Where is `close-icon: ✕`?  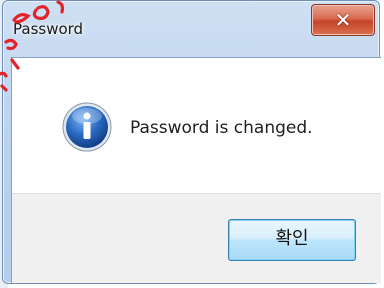 close-icon: ✕ is located at coordinates (343, 20).